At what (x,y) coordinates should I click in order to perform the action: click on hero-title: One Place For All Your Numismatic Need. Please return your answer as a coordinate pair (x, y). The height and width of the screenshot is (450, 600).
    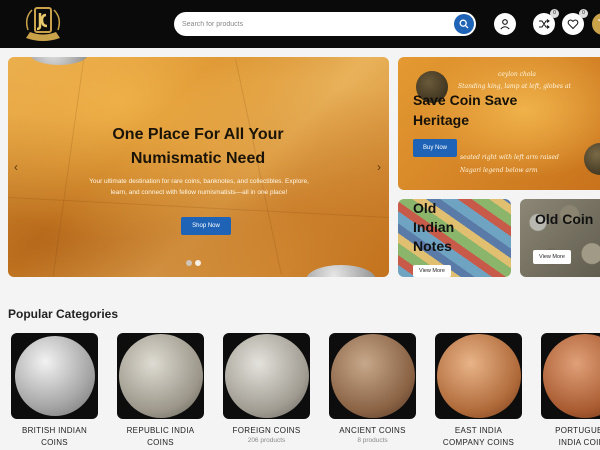
    Looking at the image, I should click on (198, 147).